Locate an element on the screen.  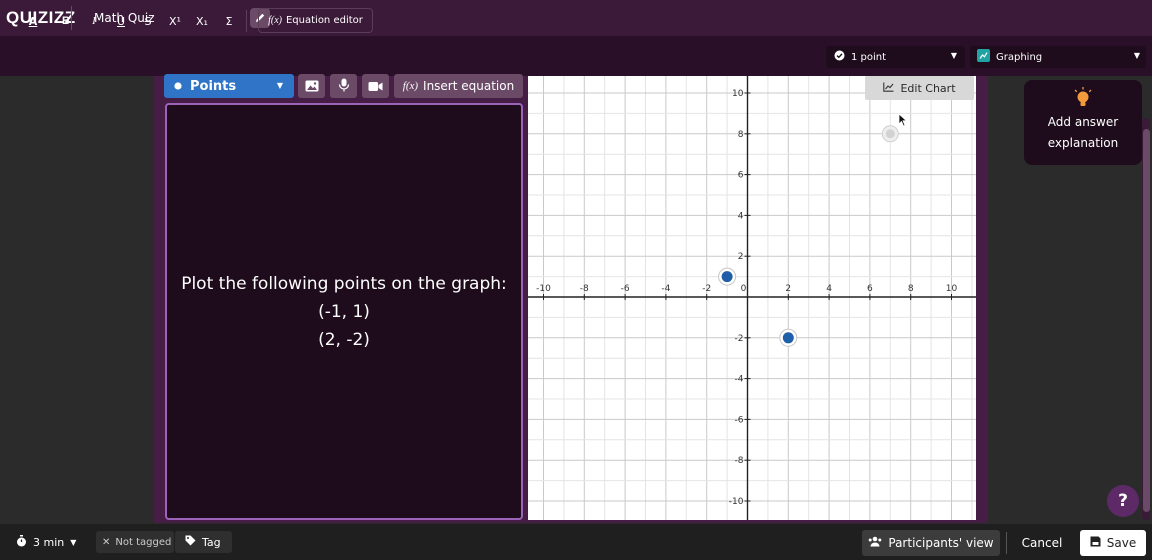
insert-image-button is located at coordinates (311, 86).